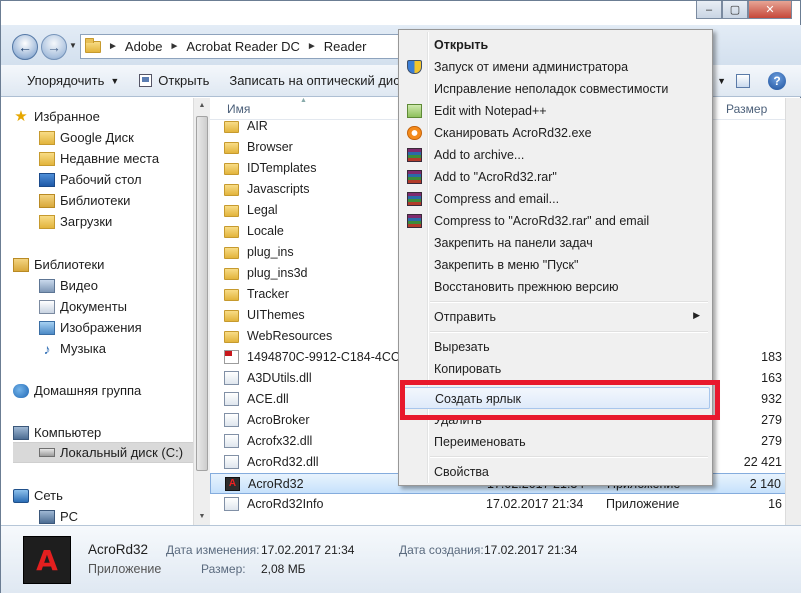  What do you see at coordinates (709, 10) in the screenshot?
I see `minimize-button: –` at bounding box center [709, 10].